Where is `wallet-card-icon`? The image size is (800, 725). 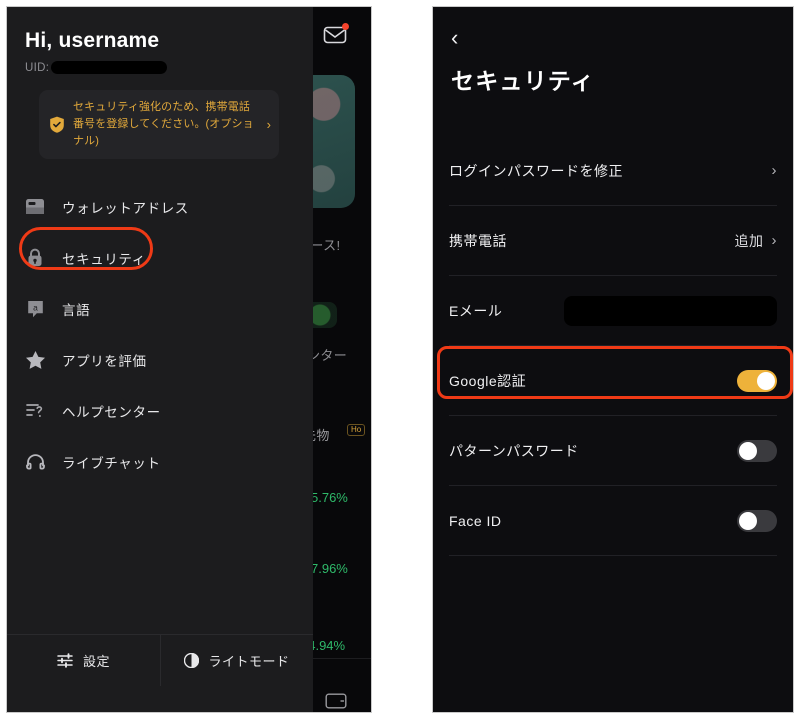
wallet-card-icon is located at coordinates (35, 207).